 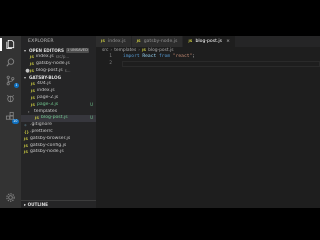 I want to click on open-editor-label: index.js, so click(x=45, y=56).